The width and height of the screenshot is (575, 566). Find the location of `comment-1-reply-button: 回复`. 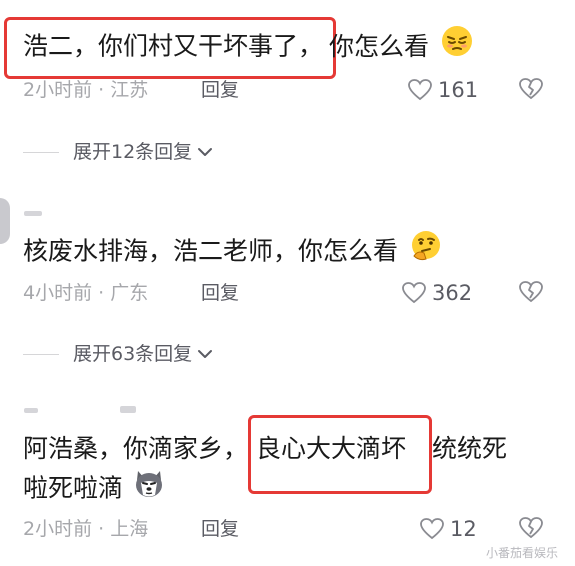

comment-1-reply-button: 回复 is located at coordinates (220, 90).